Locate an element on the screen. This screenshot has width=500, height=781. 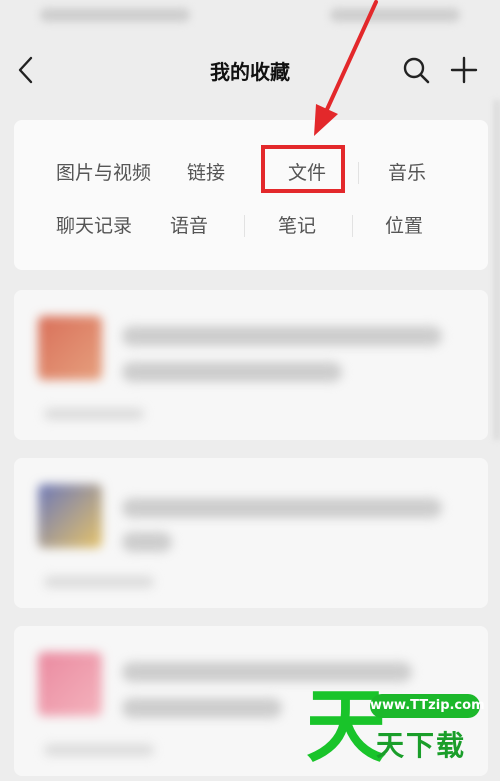
category-chat-history: 聊天记录 is located at coordinates (94, 226).